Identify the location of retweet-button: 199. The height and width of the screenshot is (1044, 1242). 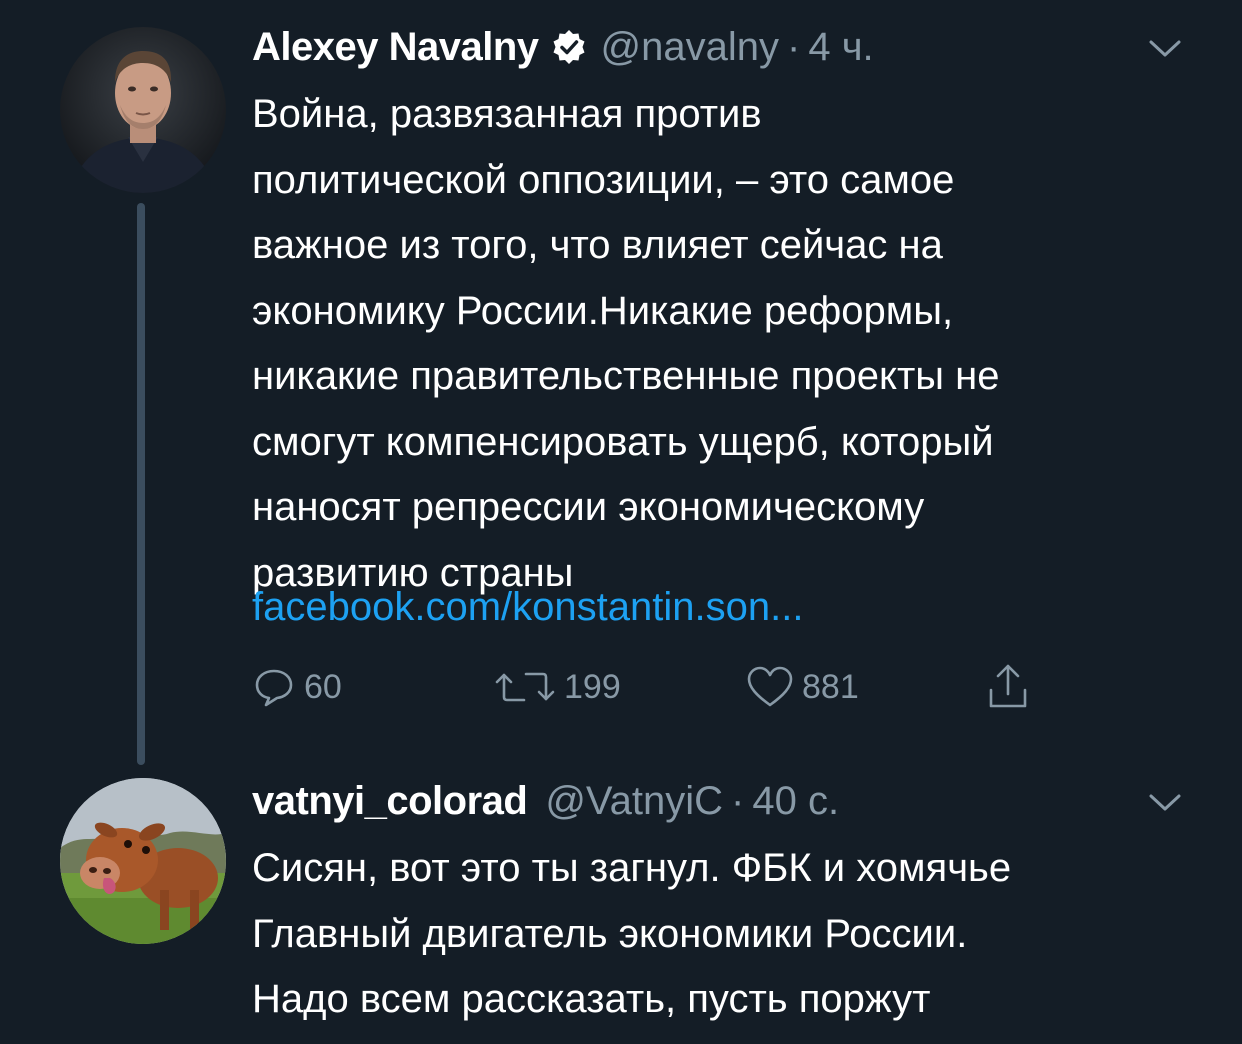
(557, 687).